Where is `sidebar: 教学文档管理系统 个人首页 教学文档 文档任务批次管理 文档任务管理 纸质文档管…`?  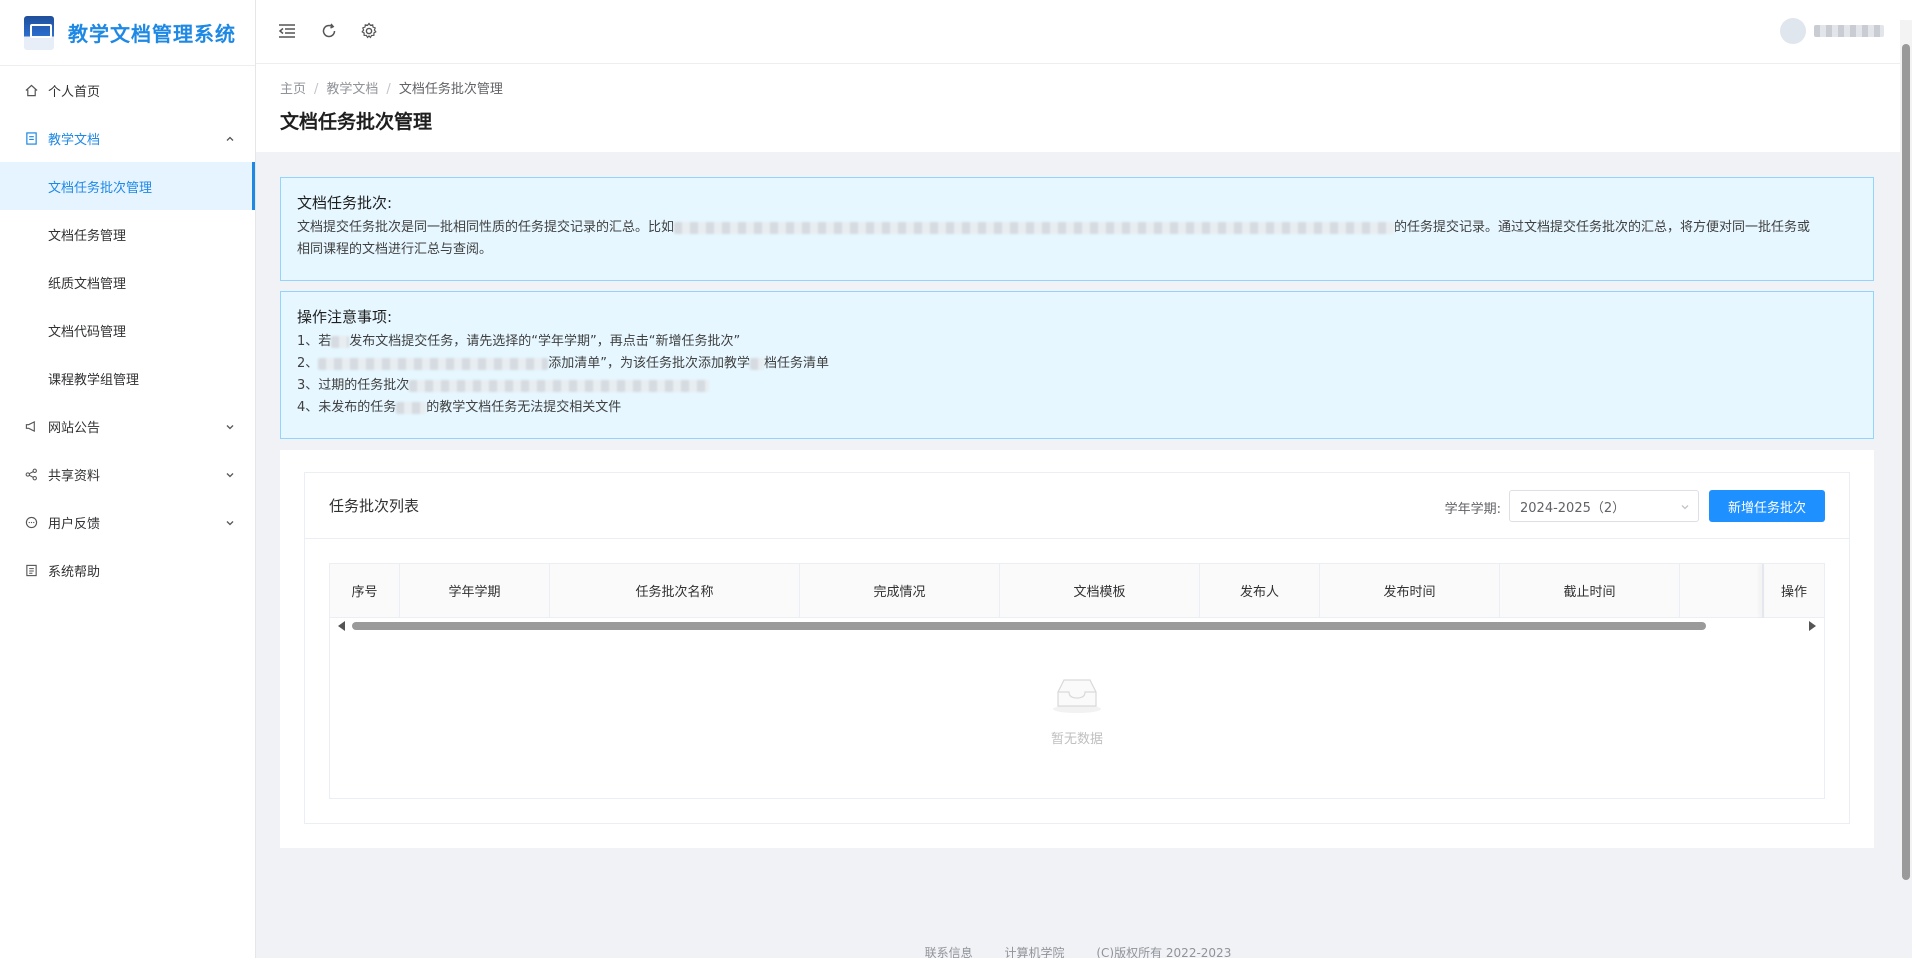 sidebar: 教学文档管理系统 个人首页 教学文档 文档任务批次管理 文档任务管理 纸质文档管… is located at coordinates (128, 479).